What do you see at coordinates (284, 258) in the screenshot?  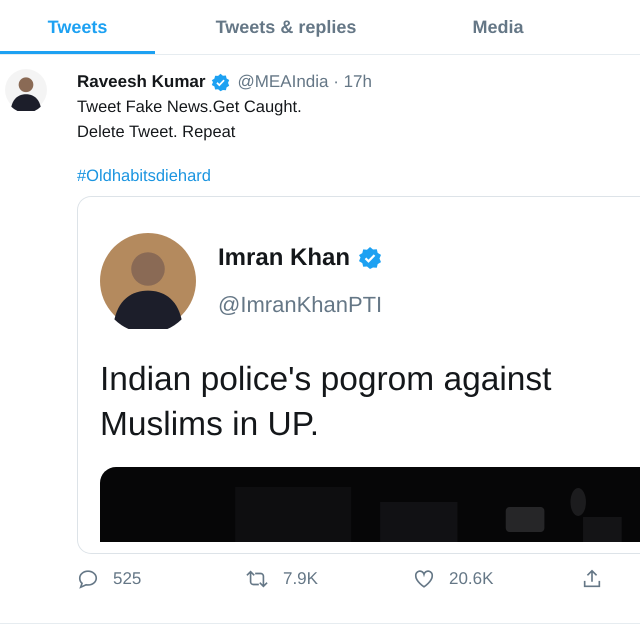 I see `quoted-author-name: Imran Khan` at bounding box center [284, 258].